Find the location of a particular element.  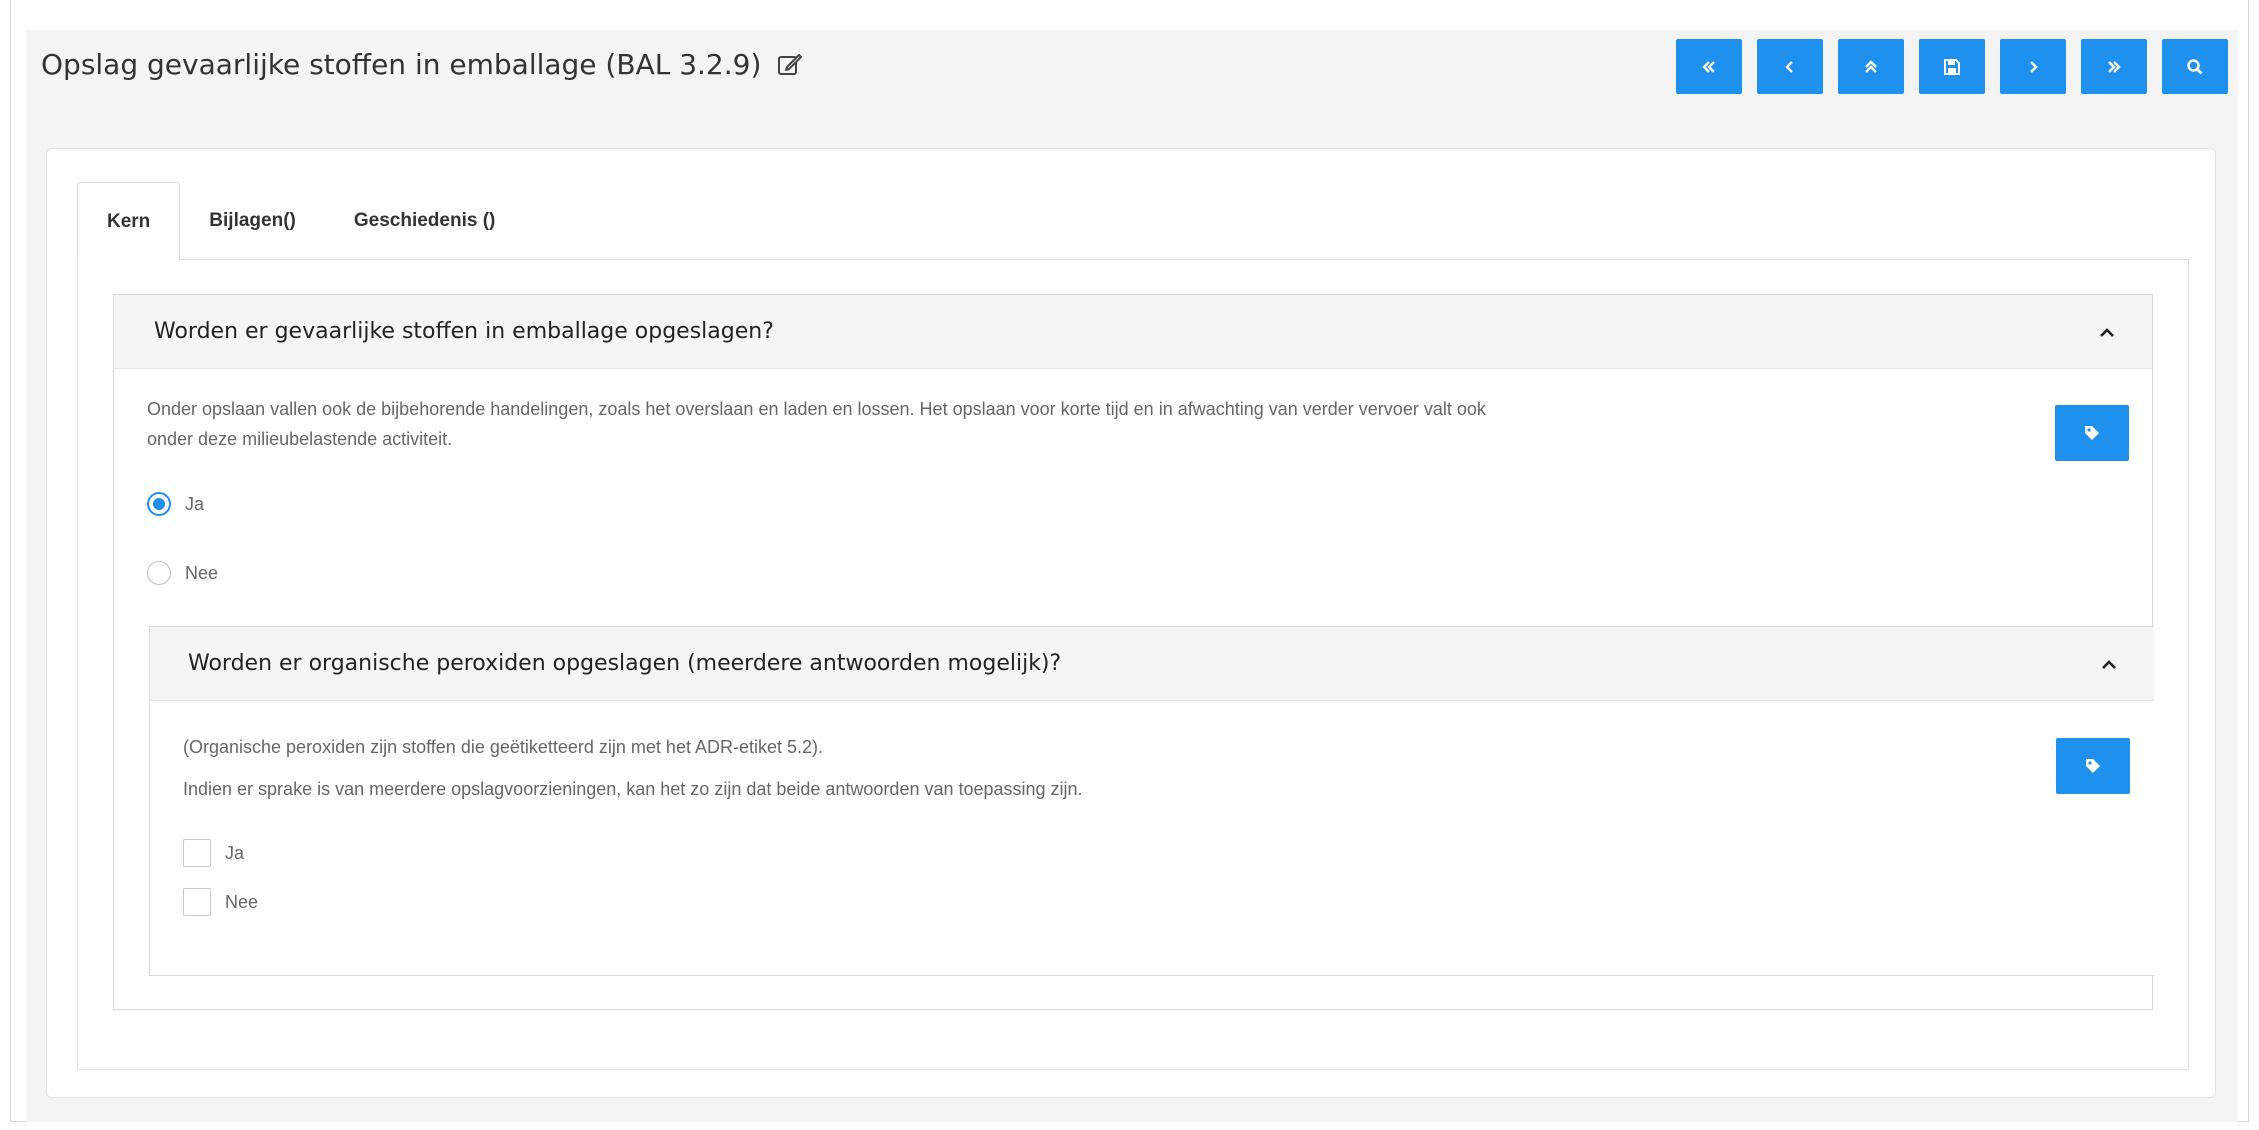

radio-option-nee: Nee is located at coordinates (182, 573).